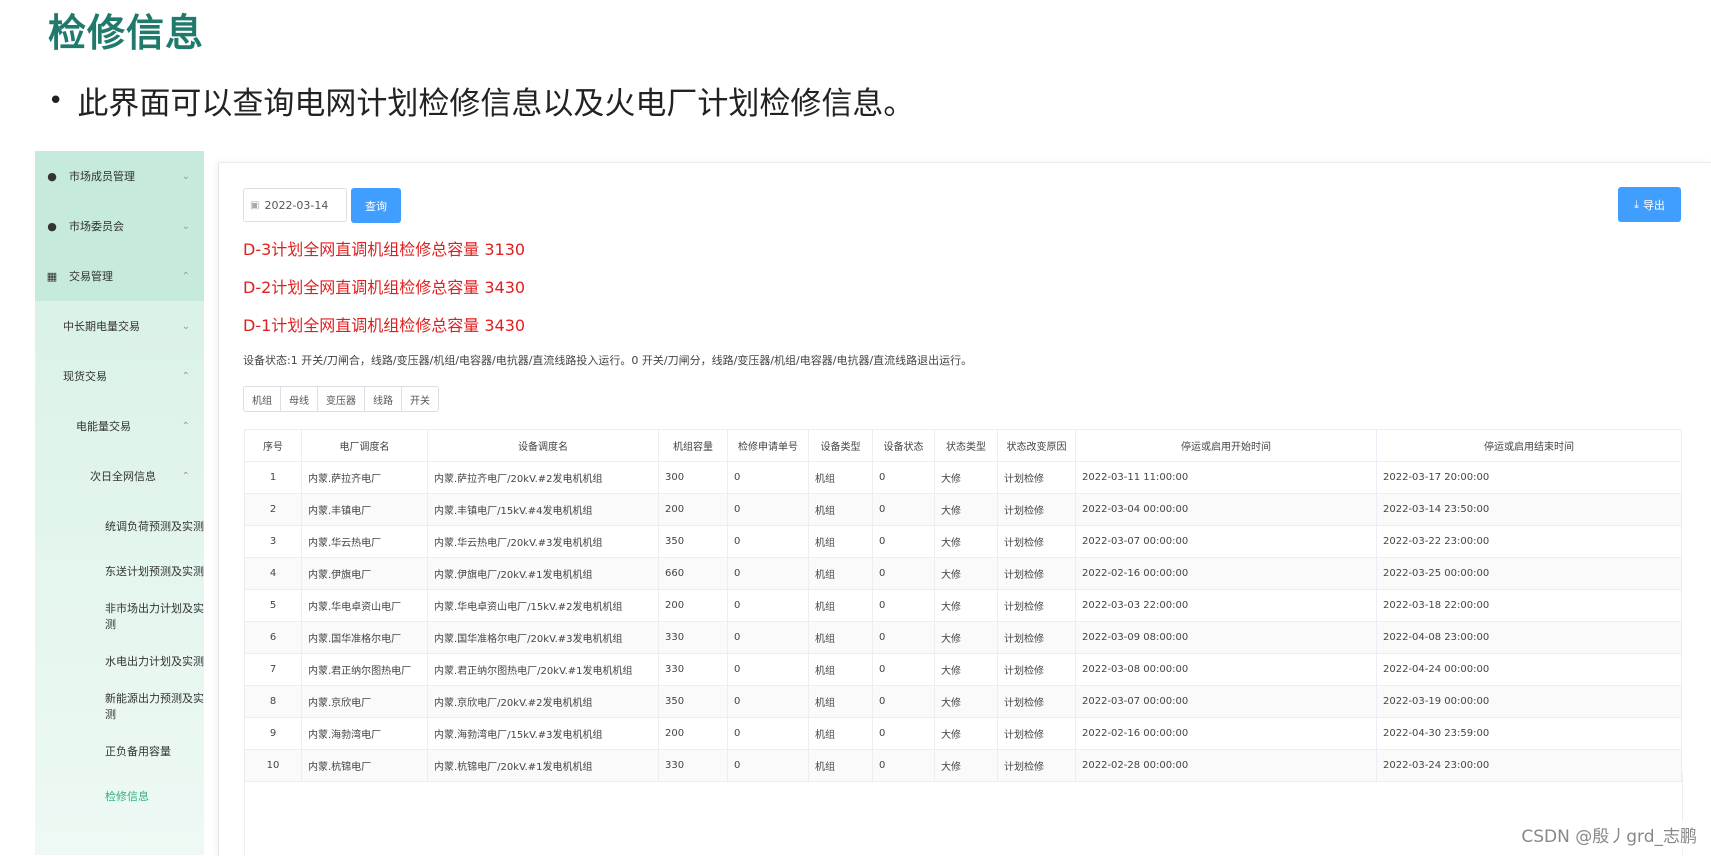  I want to click on table-cell: 660, so click(693, 573).